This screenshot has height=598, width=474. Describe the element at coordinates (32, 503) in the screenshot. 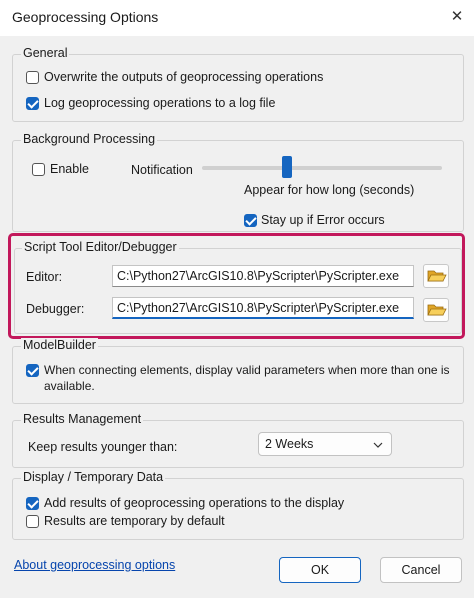

I see `add-results-checkbox` at that location.